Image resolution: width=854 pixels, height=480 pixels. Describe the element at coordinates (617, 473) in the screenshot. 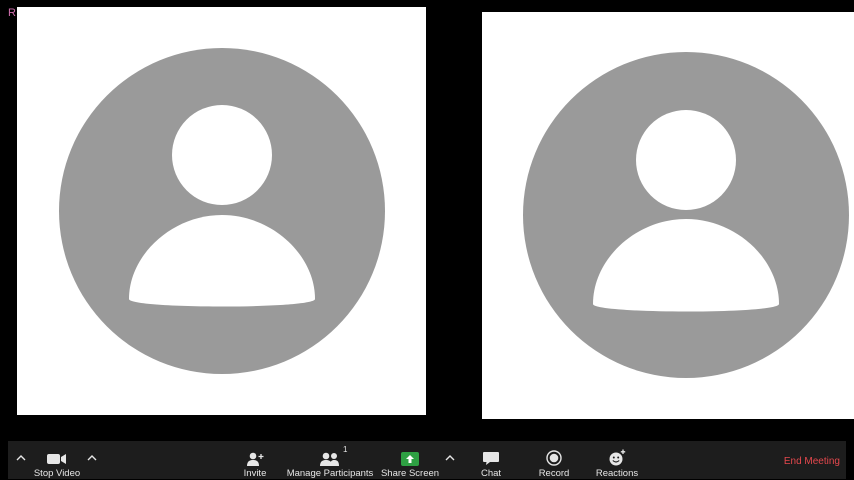

I see `reactions-label: Reactions` at that location.